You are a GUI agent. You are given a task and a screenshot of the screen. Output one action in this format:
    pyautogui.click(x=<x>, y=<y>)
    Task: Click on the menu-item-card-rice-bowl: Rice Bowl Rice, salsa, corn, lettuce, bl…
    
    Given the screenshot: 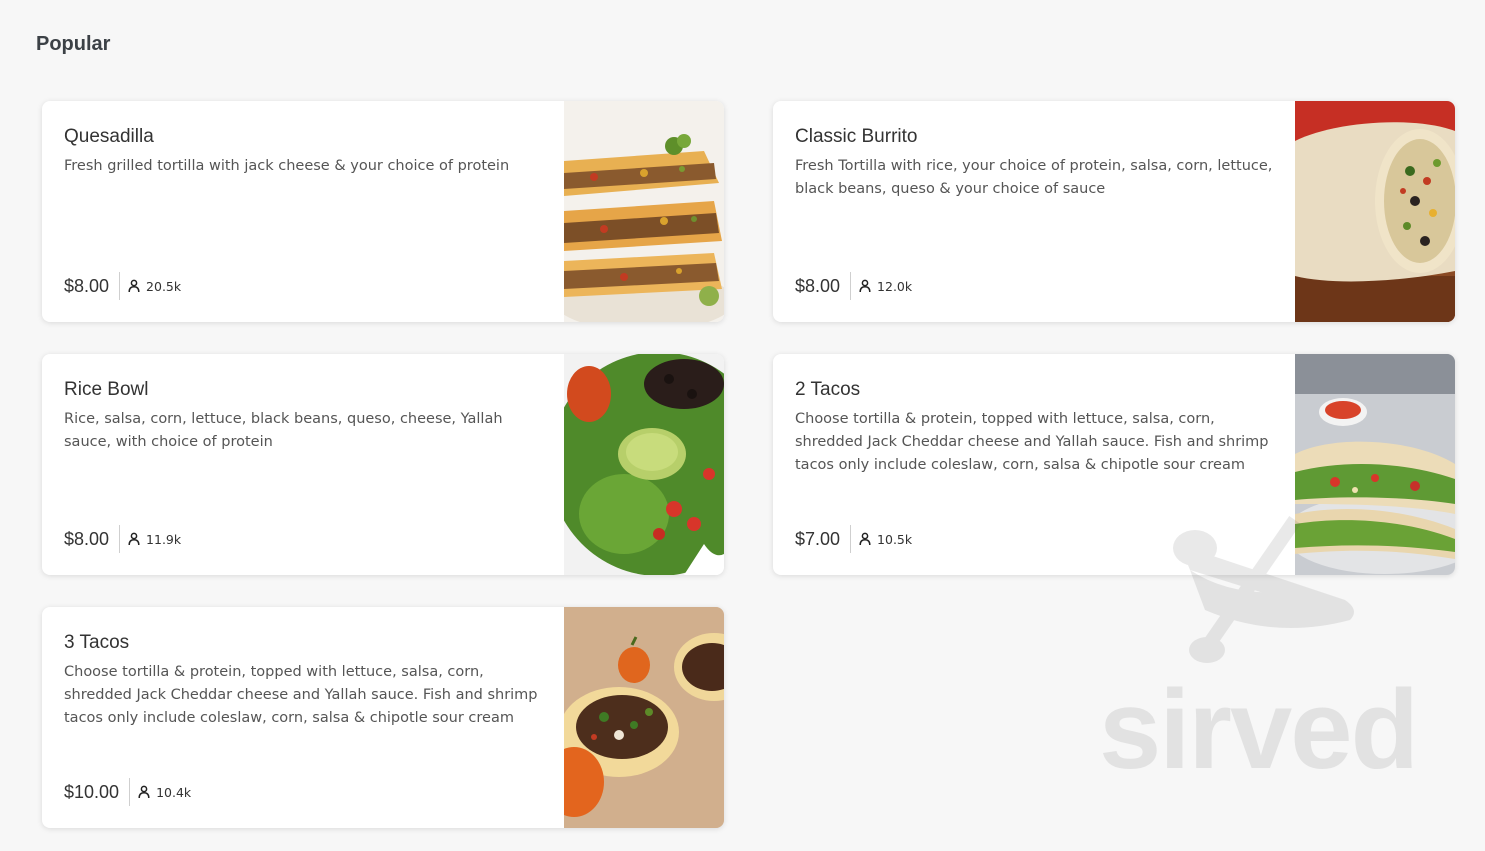 What is the action you would take?
    pyautogui.click(x=383, y=464)
    